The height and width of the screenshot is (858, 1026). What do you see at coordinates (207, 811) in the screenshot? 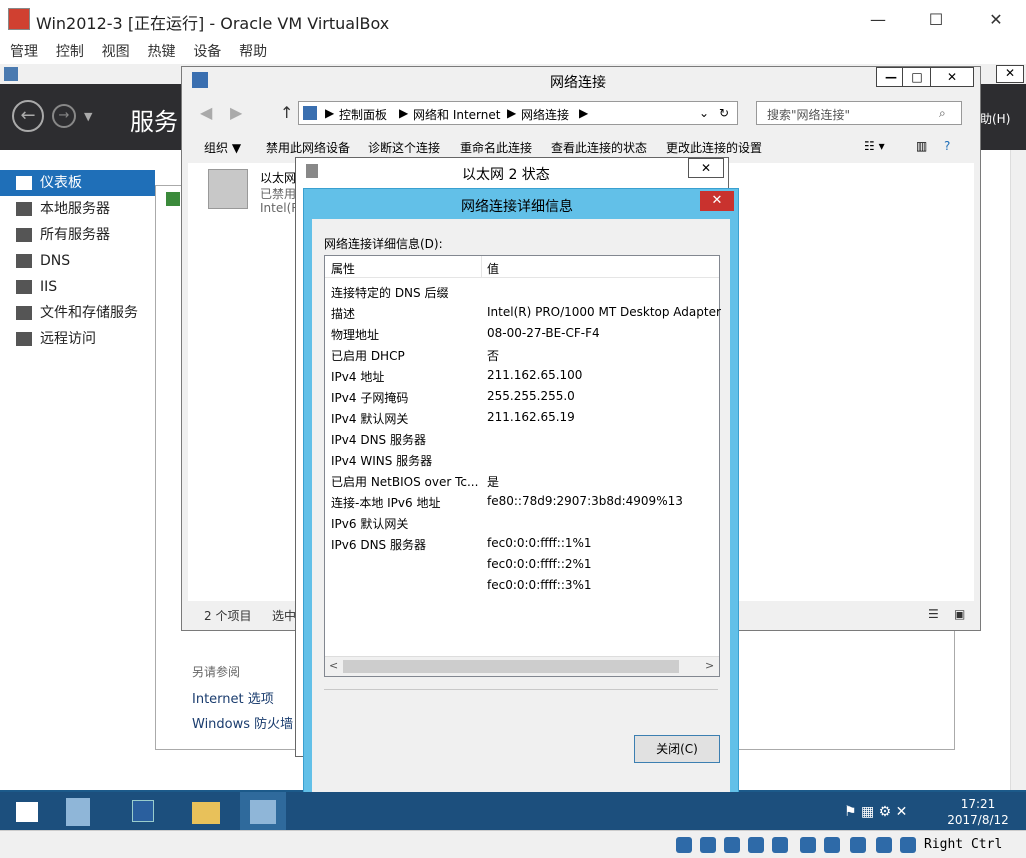
I see `file-explorer-taskbar-icon` at bounding box center [207, 811].